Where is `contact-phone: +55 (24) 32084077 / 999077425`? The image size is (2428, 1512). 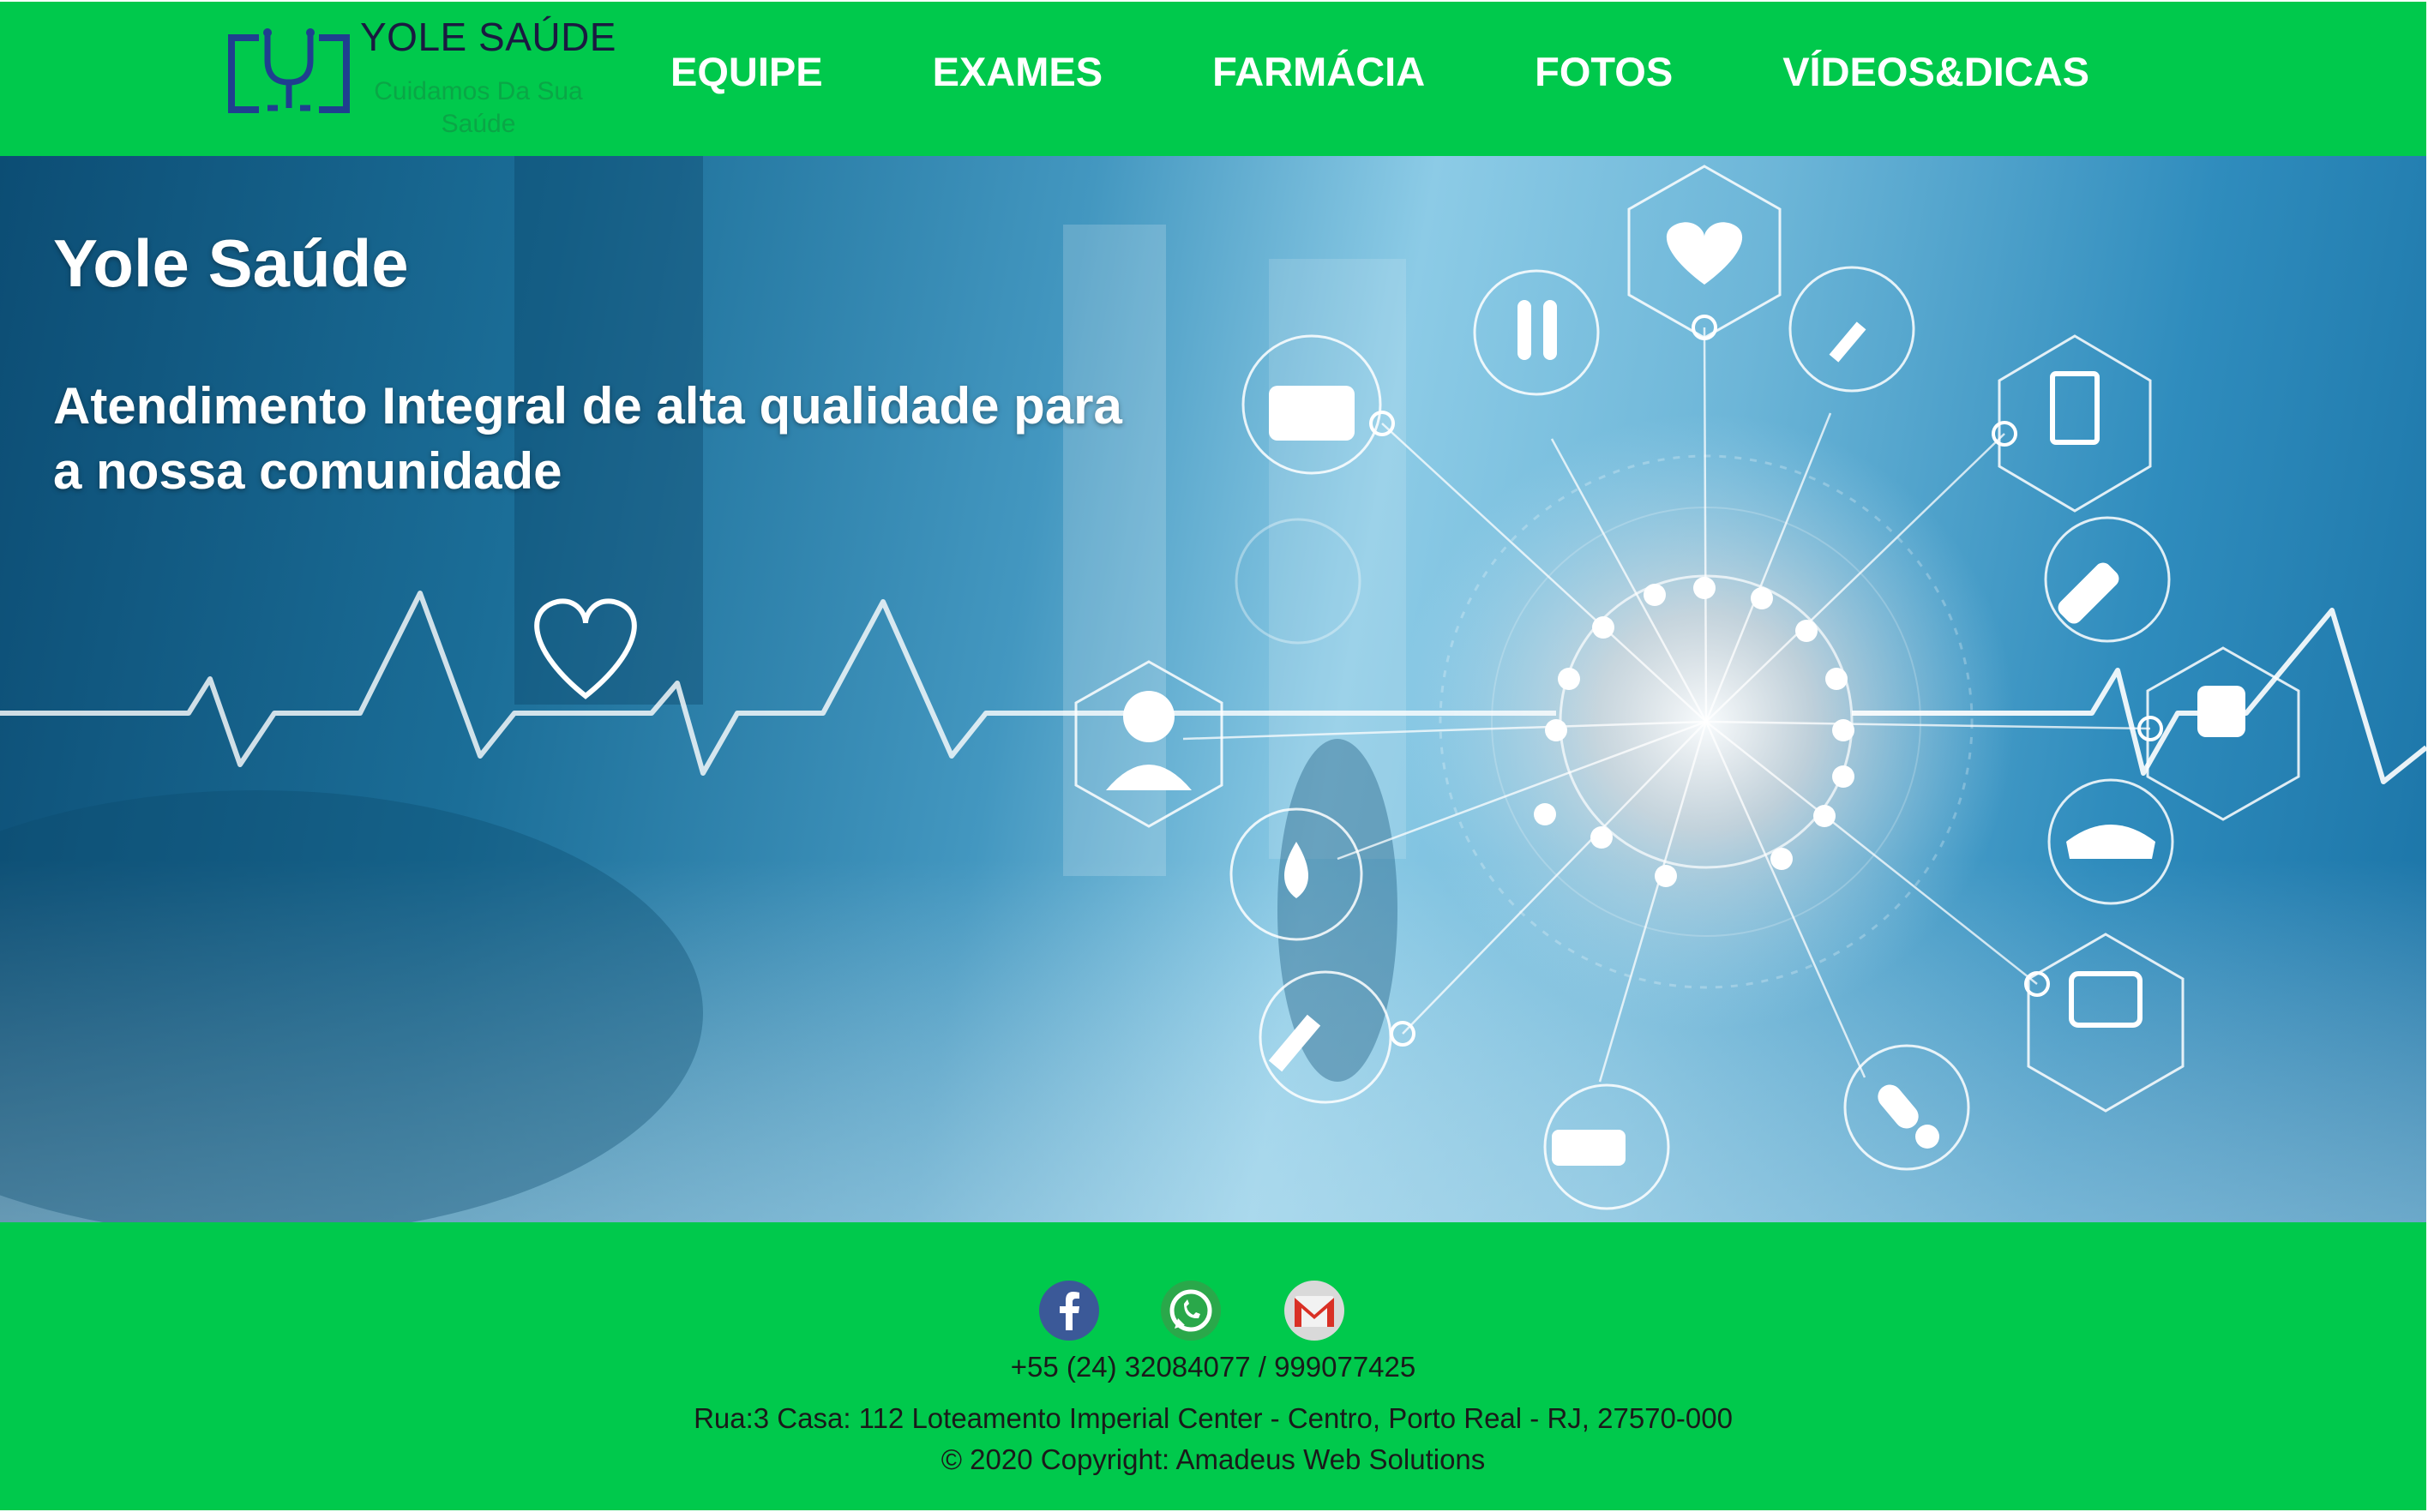
contact-phone: +55 (24) 32084077 / 999077425 is located at coordinates (1213, 1367).